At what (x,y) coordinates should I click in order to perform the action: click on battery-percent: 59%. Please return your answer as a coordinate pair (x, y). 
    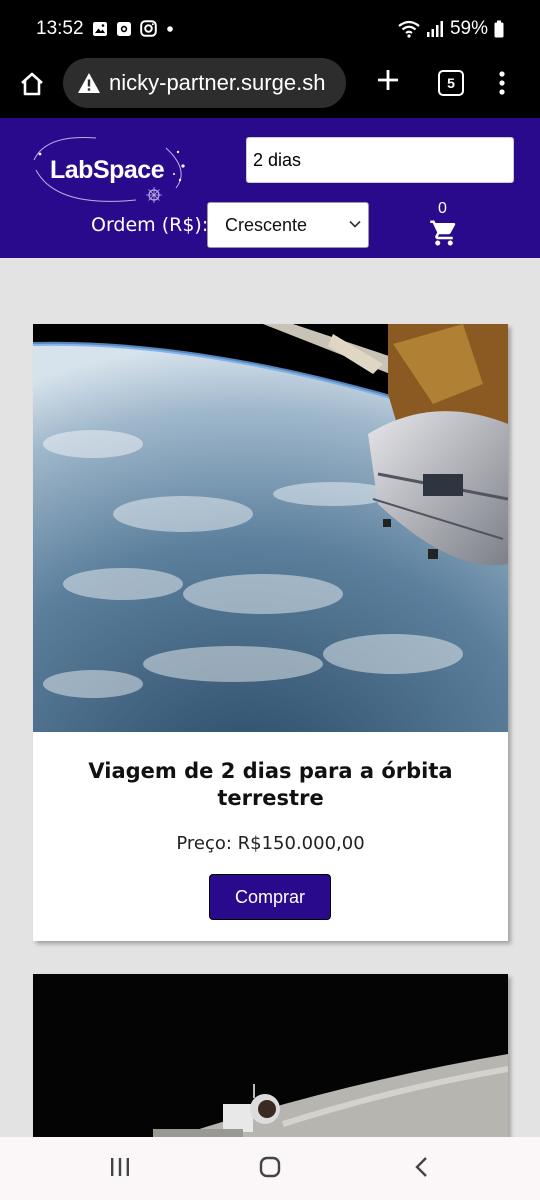
    Looking at the image, I should click on (468, 28).